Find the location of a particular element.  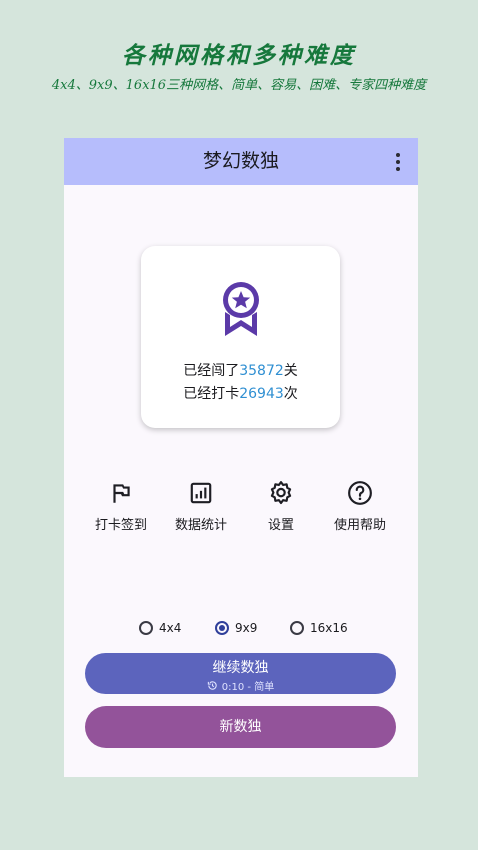

radio-16x16: 16x16 is located at coordinates (319, 628).